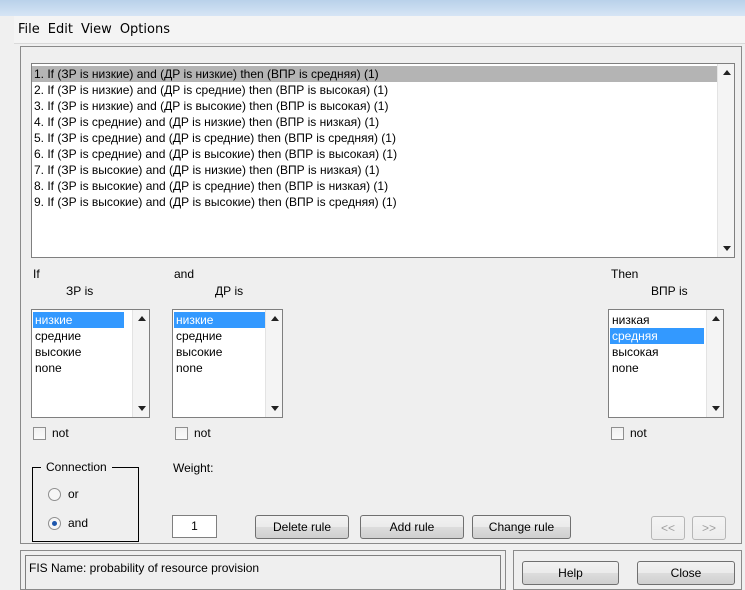 The width and height of the screenshot is (745, 590). I want to click on vpr-not-label: not, so click(638, 433).